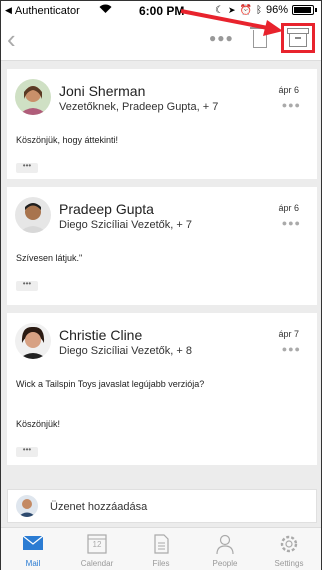  I want to click on tab-bar: Mail 12 Calendar Files People Settings, so click(161, 548).